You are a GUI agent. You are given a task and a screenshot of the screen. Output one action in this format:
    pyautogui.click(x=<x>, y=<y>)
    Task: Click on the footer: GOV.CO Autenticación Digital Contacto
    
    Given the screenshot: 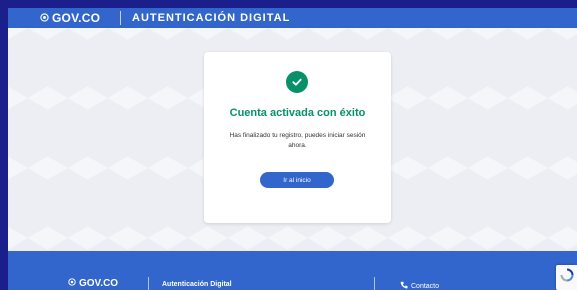 What is the action you would take?
    pyautogui.click(x=292, y=270)
    